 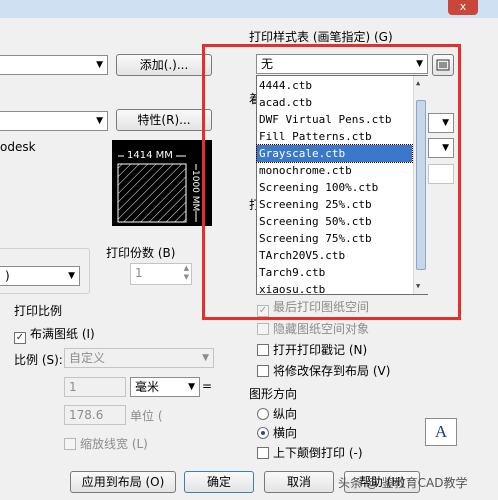 What do you see at coordinates (463, 7) in the screenshot?
I see `close-button: x` at bounding box center [463, 7].